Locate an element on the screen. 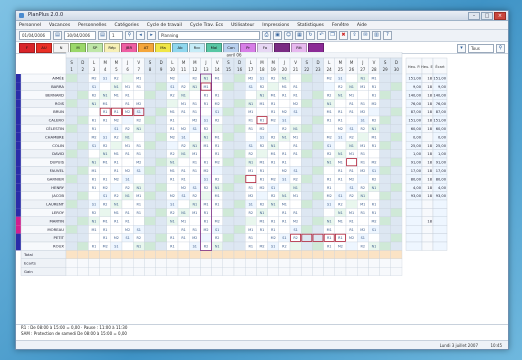 This screenshot has width=522, height=360. menu-item-utilisateur: Utilisateur is located at coordinates (242, 25).